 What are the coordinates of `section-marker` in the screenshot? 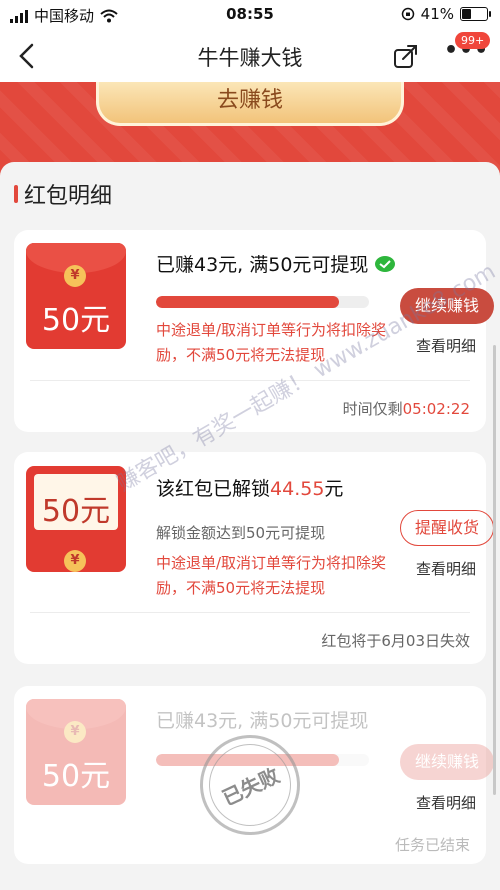 It's located at (16, 194).